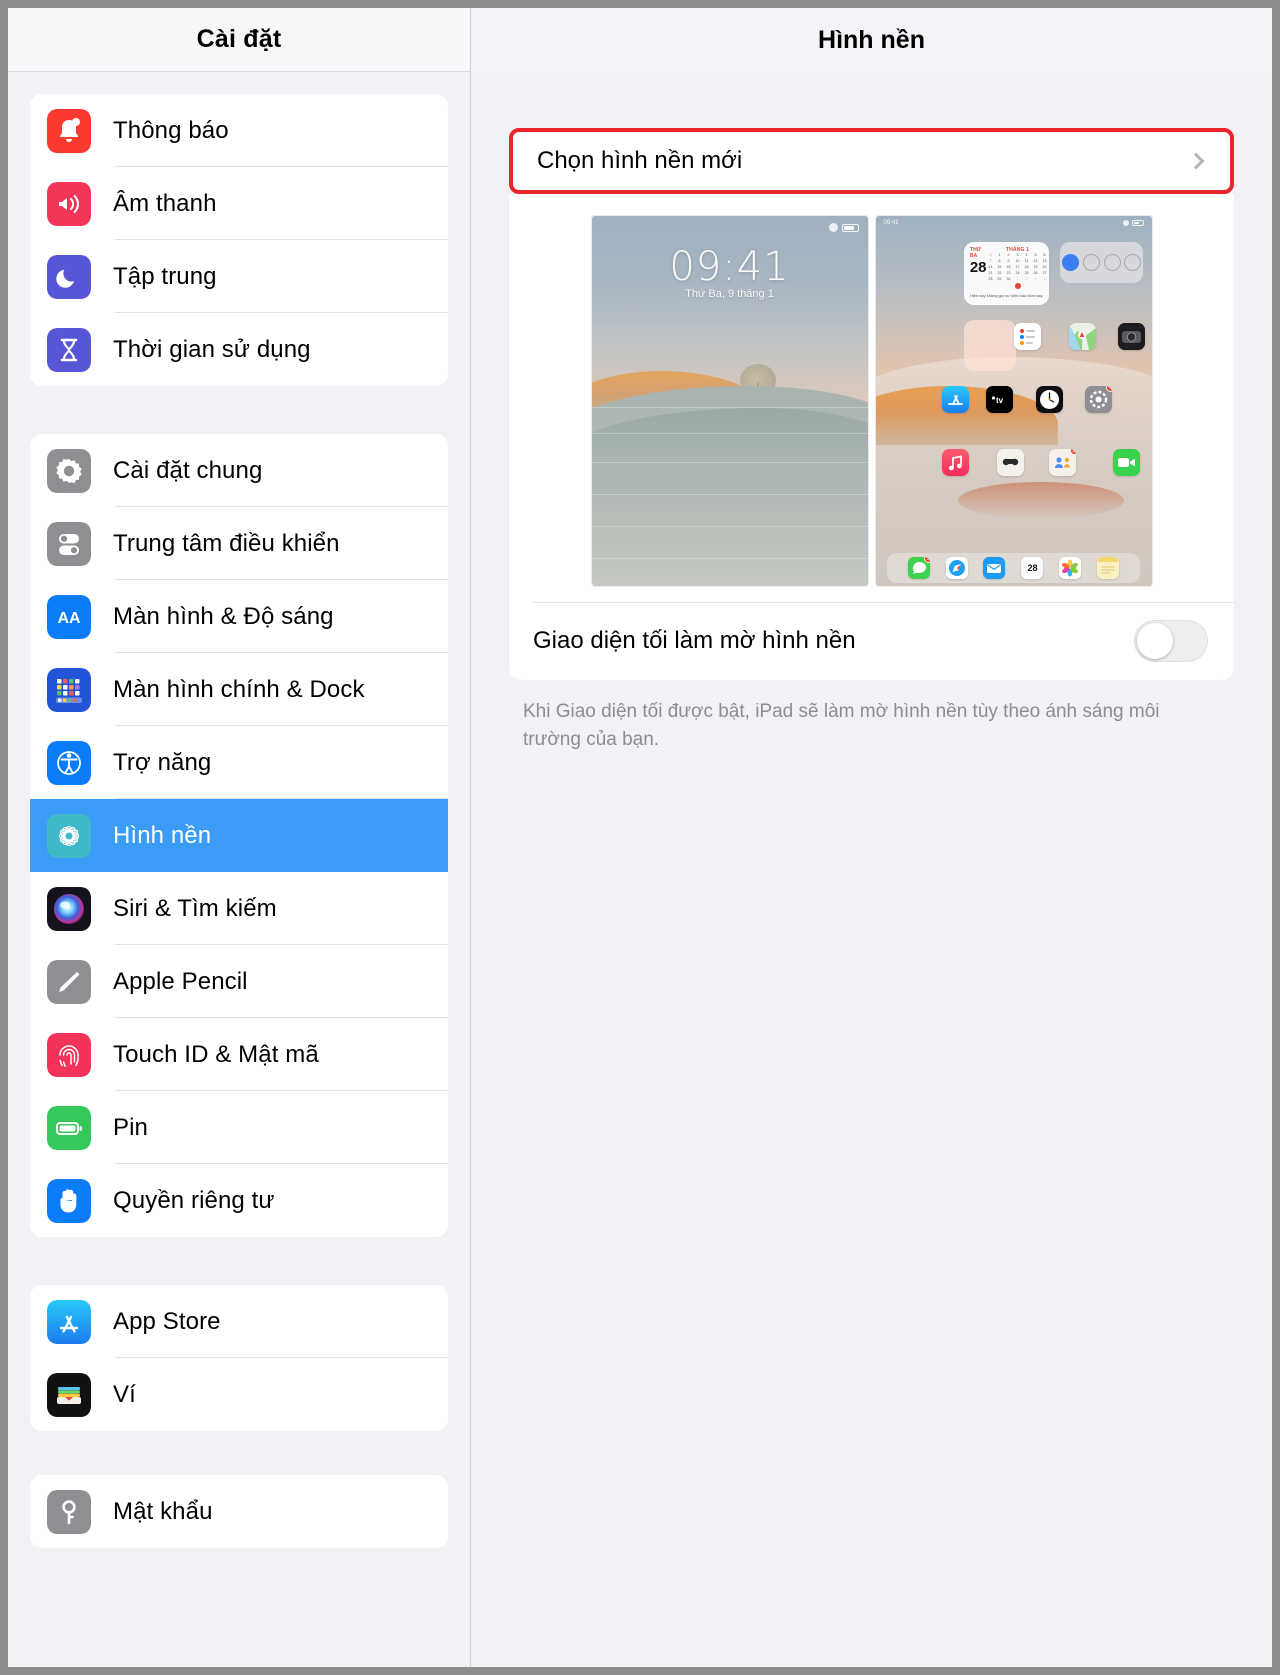 The width and height of the screenshot is (1280, 1675). Describe the element at coordinates (1063, 463) in the screenshot. I see `contacts-icon: 14 Đồng hồ` at that location.